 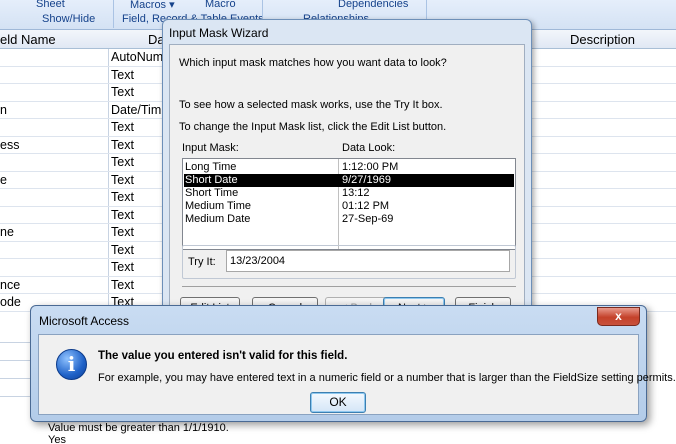 I want to click on list-item-selected: Short Date 9/27/1969, so click(x=349, y=180).